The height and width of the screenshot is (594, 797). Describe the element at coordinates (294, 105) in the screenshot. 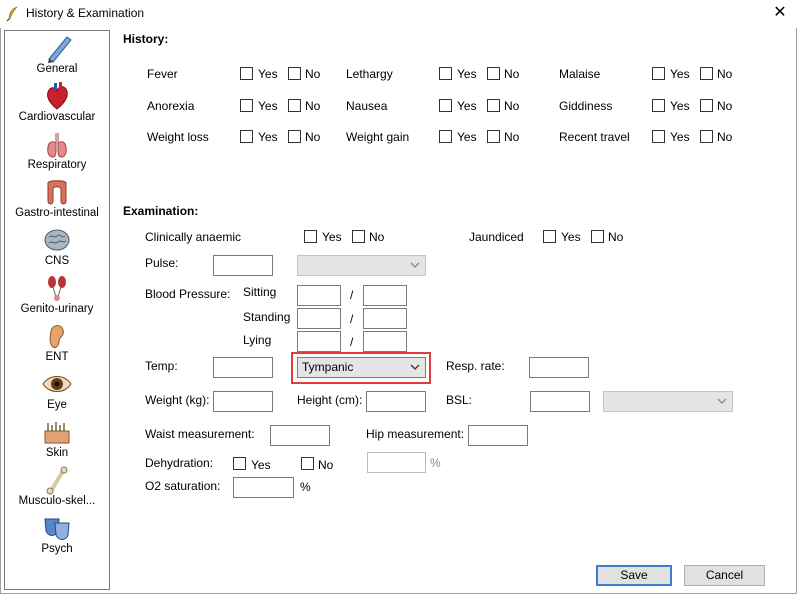

I see `anorexia-no-checkbox` at that location.